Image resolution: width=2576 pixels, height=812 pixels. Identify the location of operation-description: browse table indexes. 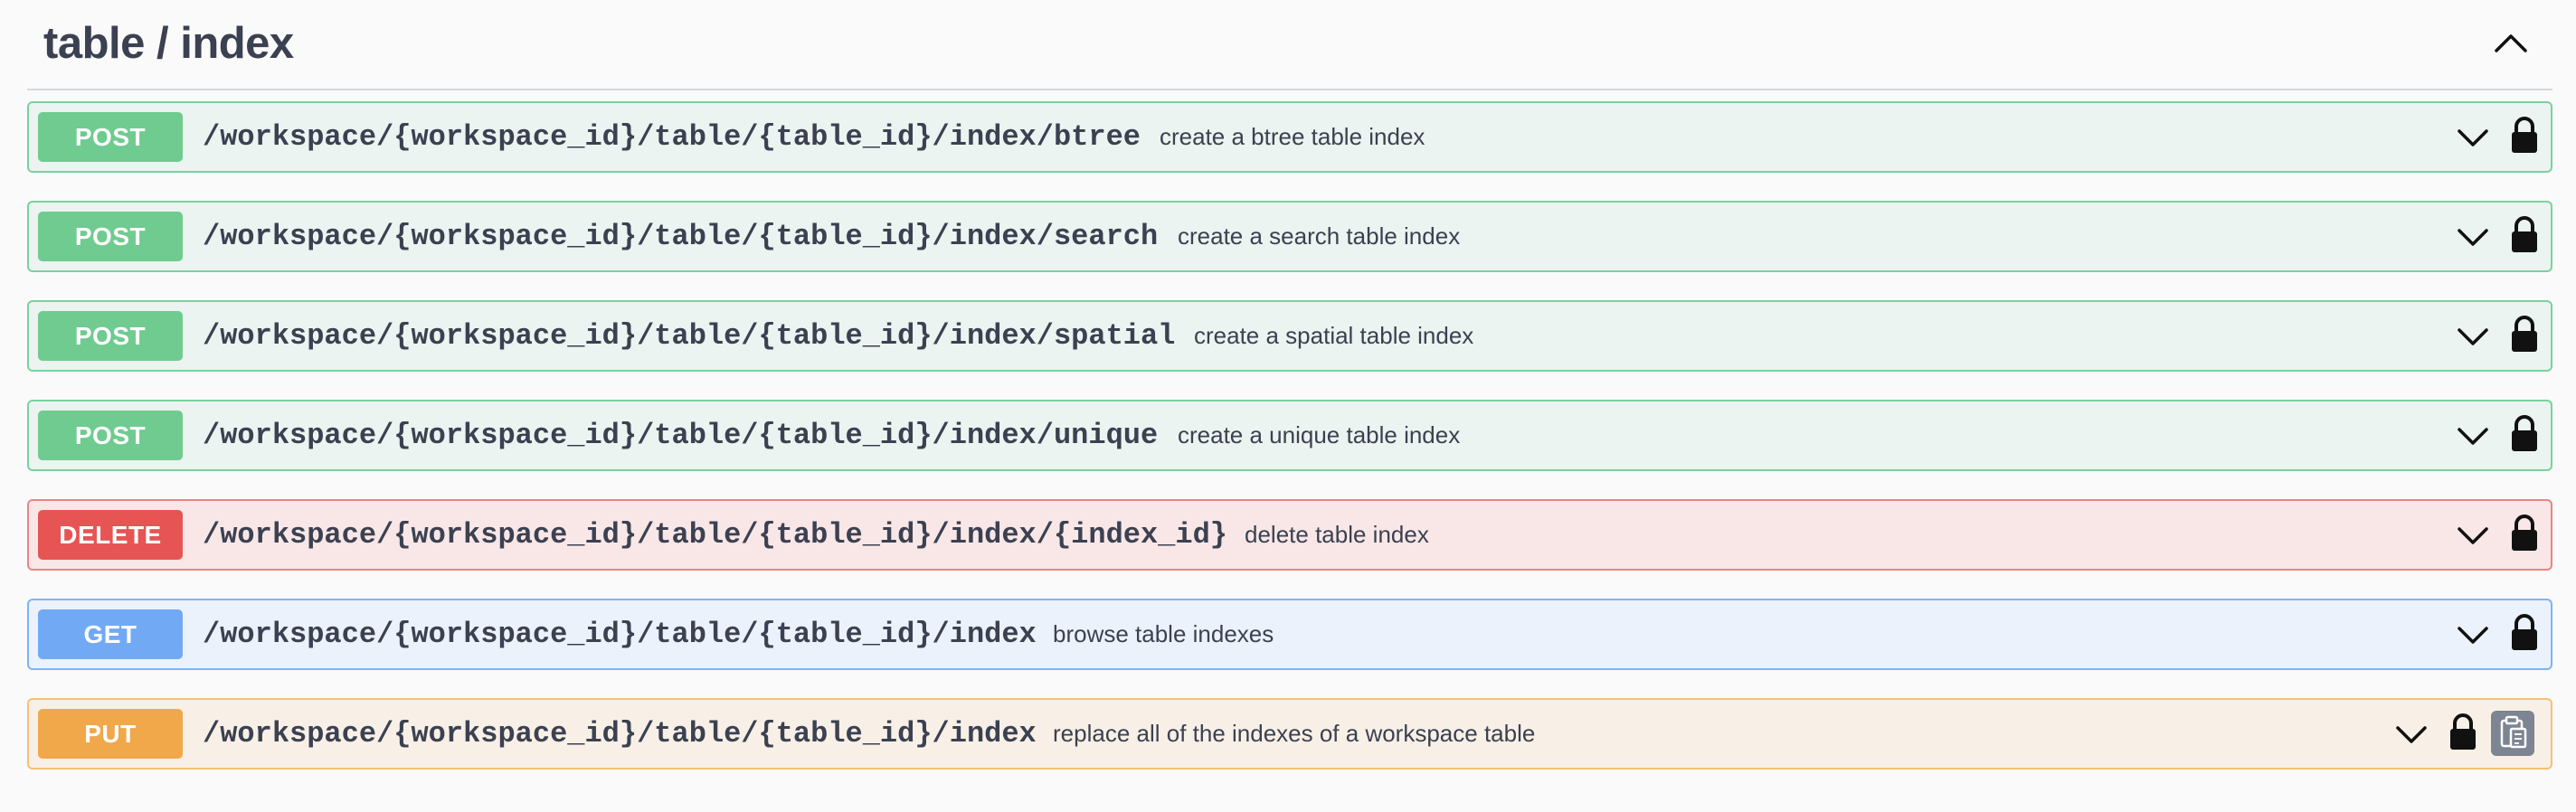
(1164, 634).